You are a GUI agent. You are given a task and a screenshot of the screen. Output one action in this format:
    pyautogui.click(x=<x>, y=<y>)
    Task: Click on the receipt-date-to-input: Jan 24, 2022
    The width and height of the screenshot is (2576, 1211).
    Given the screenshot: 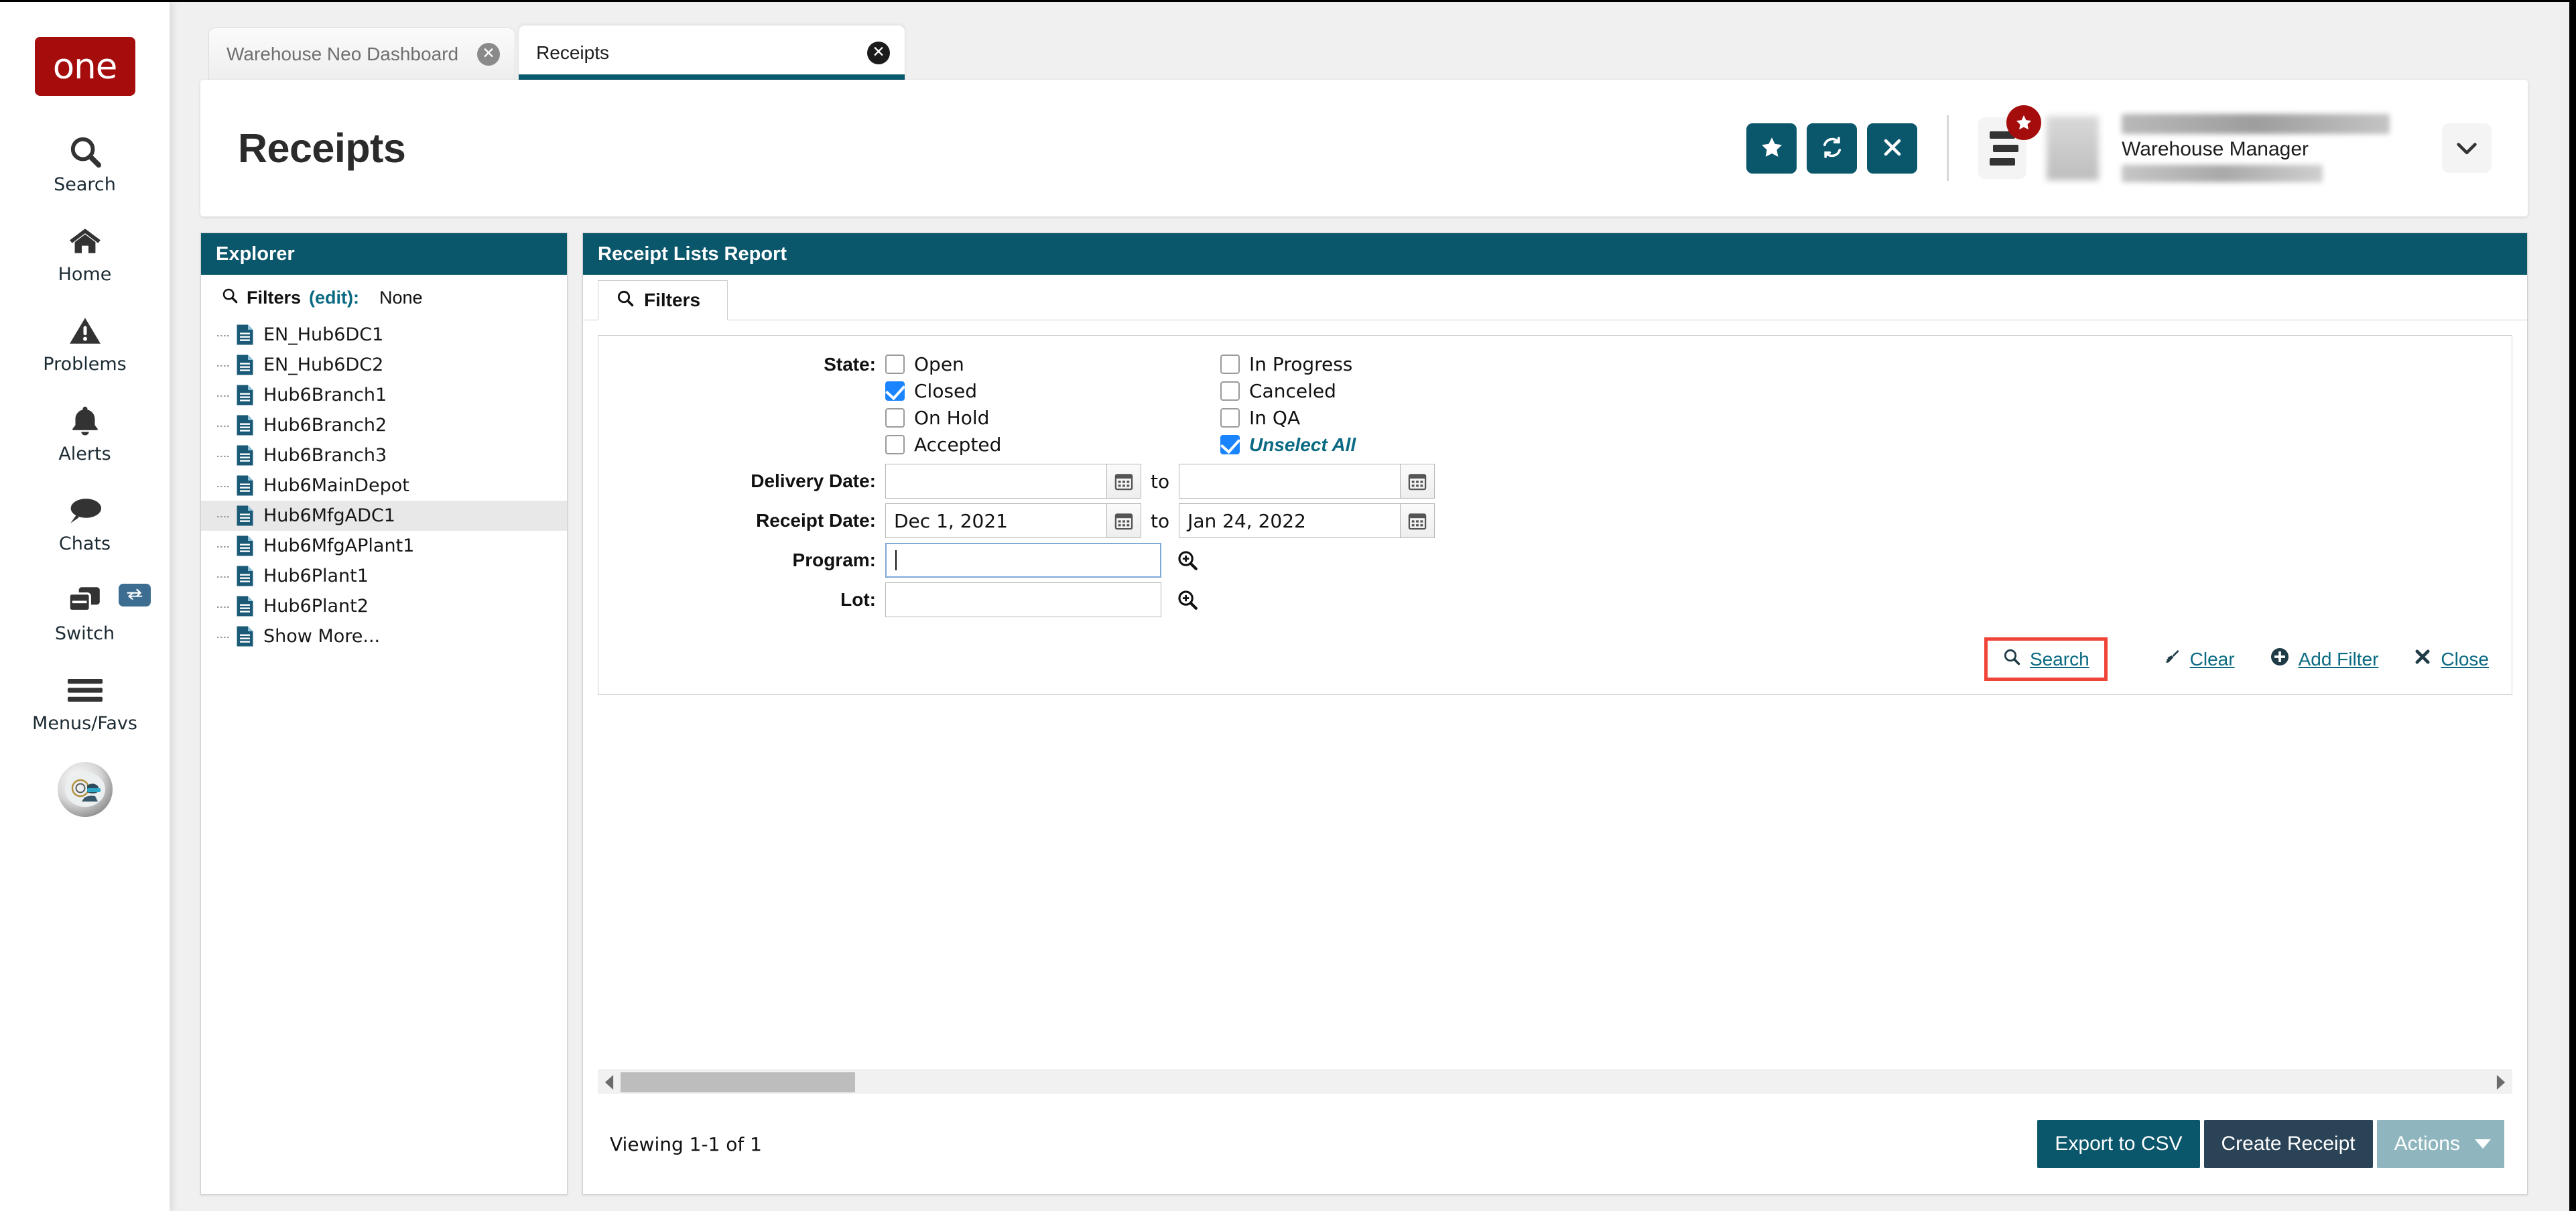 What is the action you would take?
    pyautogui.click(x=1290, y=520)
    